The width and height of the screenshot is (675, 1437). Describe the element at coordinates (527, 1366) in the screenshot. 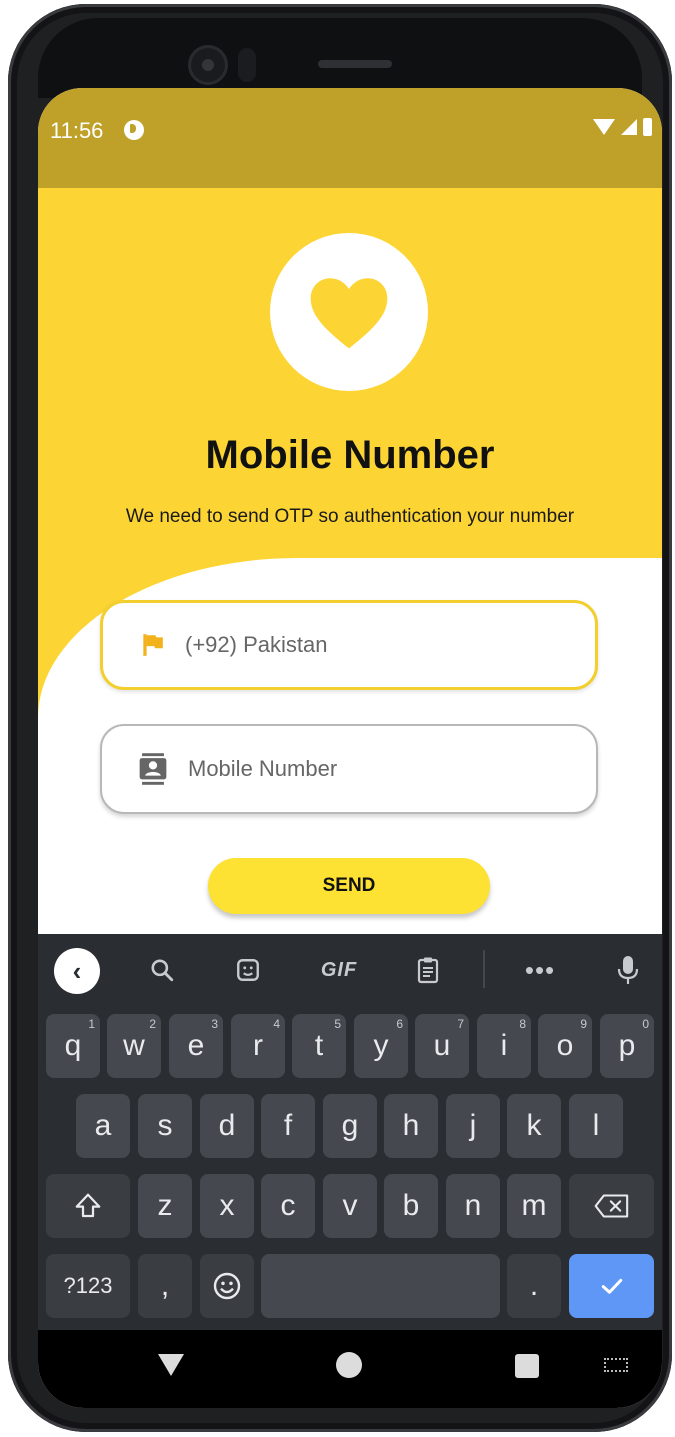

I see `nav-recents-icon` at that location.